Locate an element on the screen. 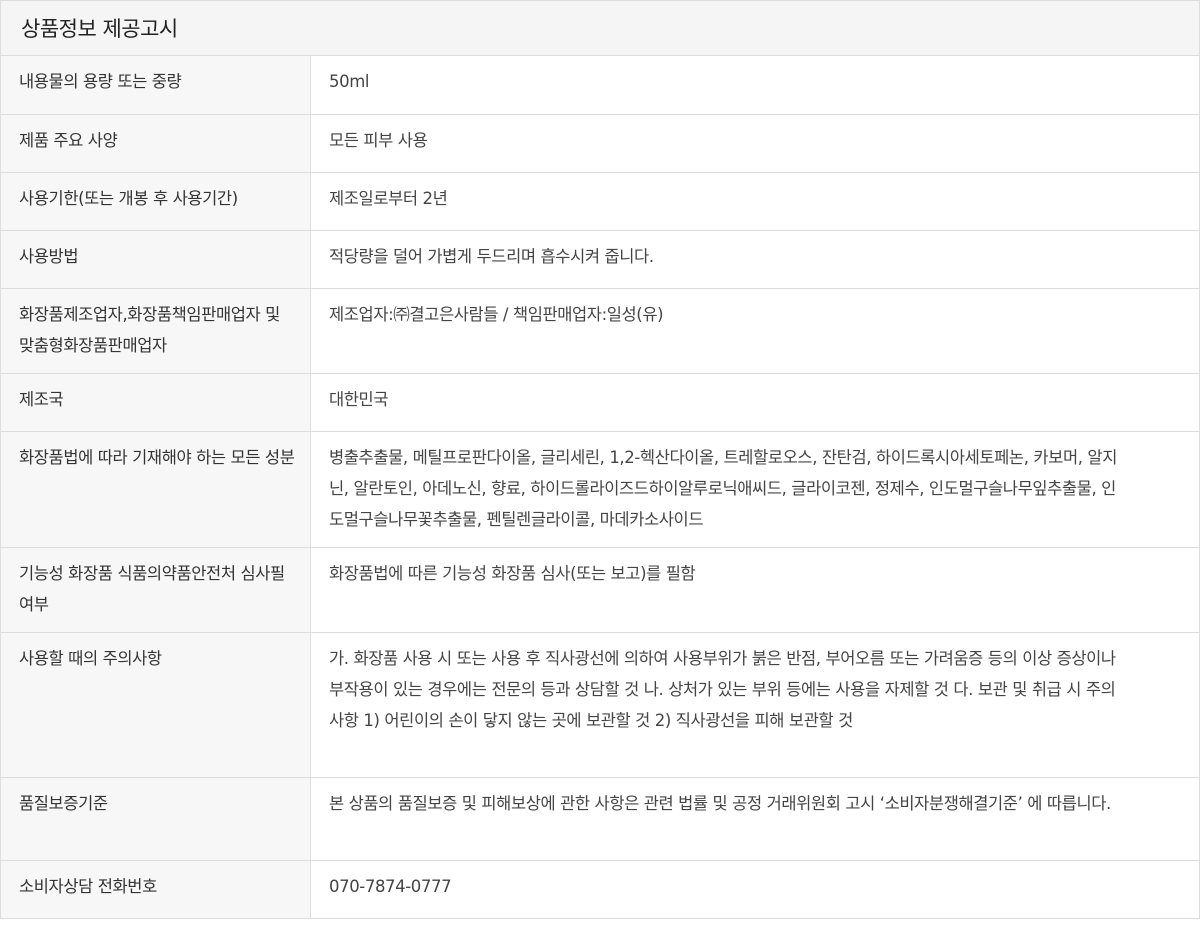  row-label: 기능성 화장품 식품의약품안전처 심사필 여부 is located at coordinates (155, 590).